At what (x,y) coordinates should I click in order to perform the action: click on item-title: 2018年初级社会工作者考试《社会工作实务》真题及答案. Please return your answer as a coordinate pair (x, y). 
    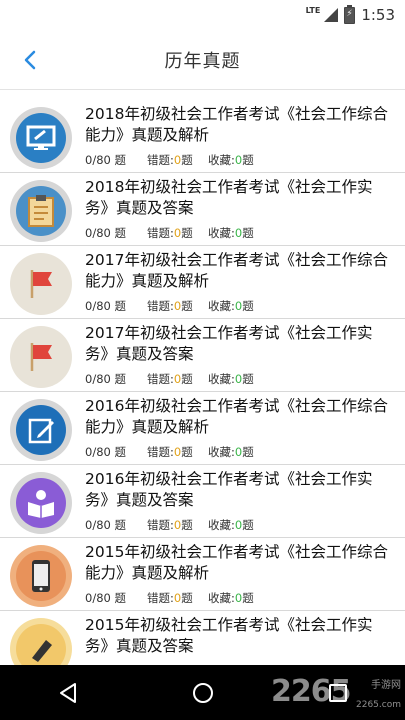
    Looking at the image, I should click on (229, 197).